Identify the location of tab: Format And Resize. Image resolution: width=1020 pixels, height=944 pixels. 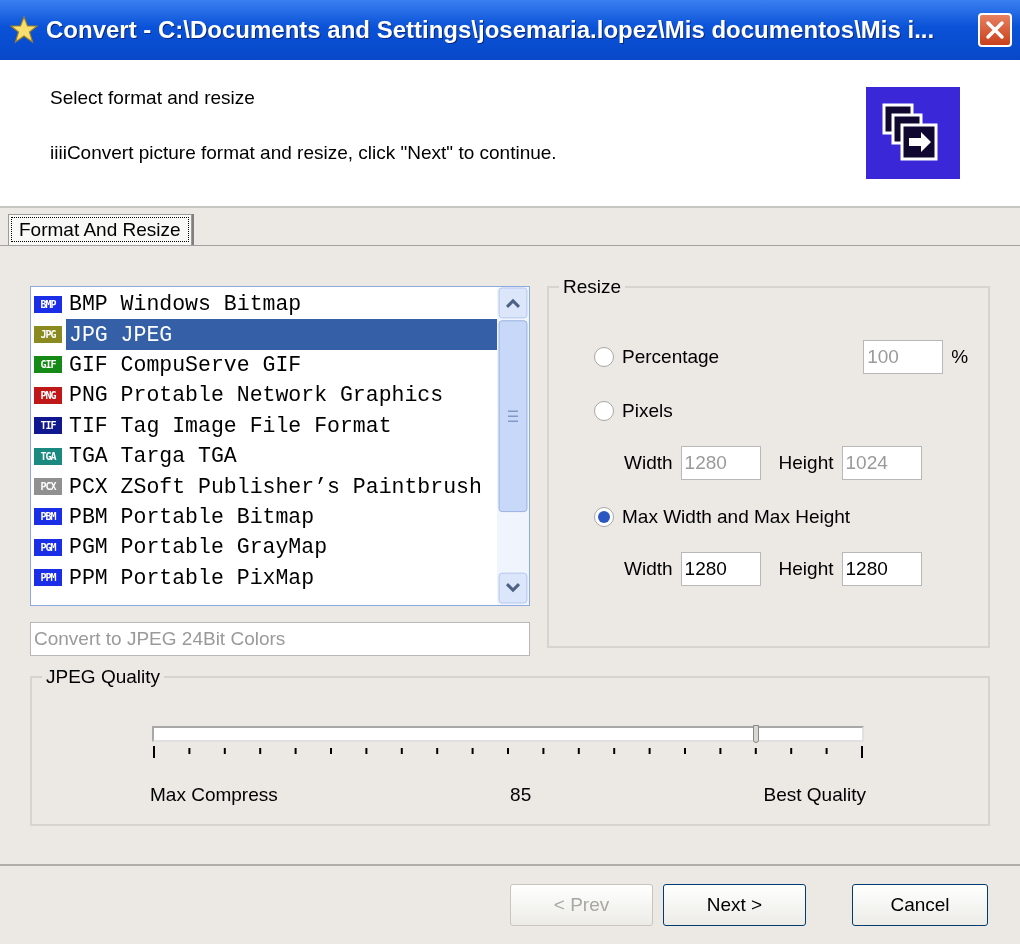
(100, 229).